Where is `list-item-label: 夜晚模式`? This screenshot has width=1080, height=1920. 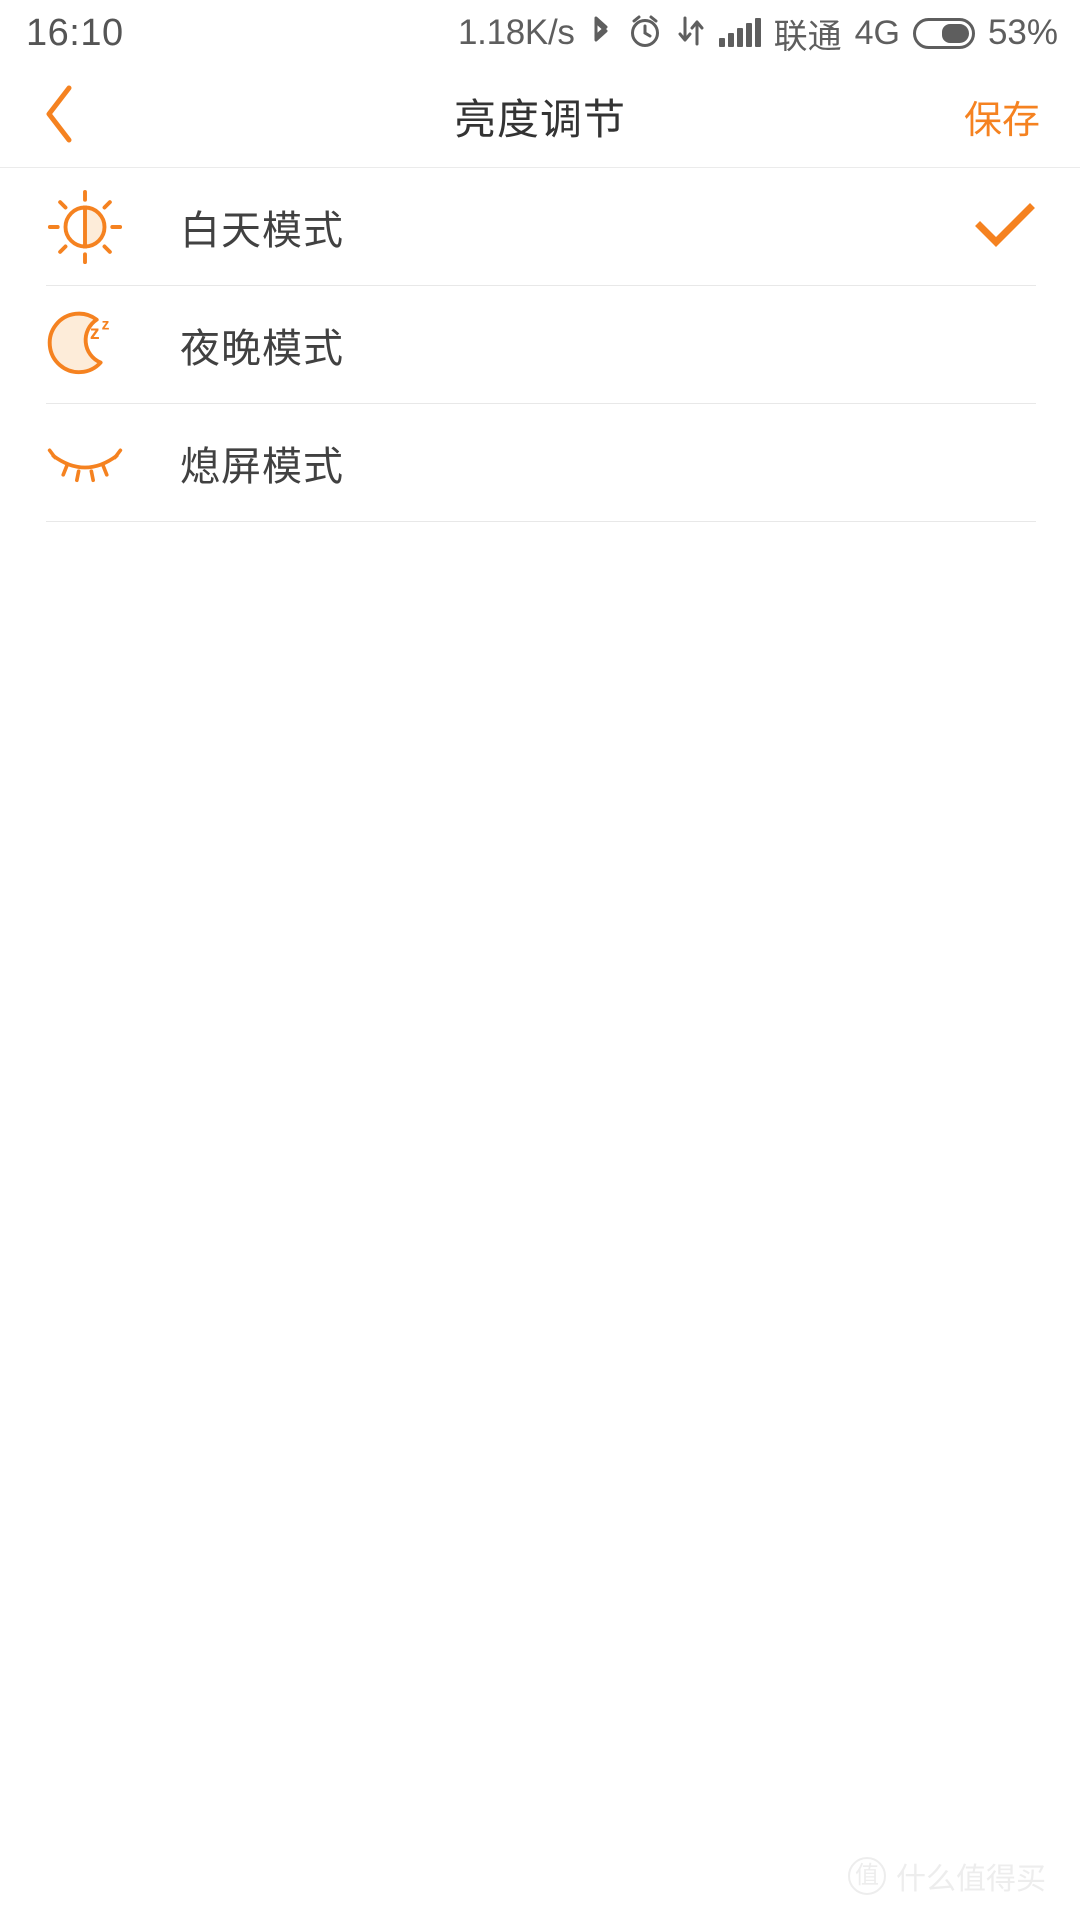
list-item-label: 夜晚模式 is located at coordinates (262, 349).